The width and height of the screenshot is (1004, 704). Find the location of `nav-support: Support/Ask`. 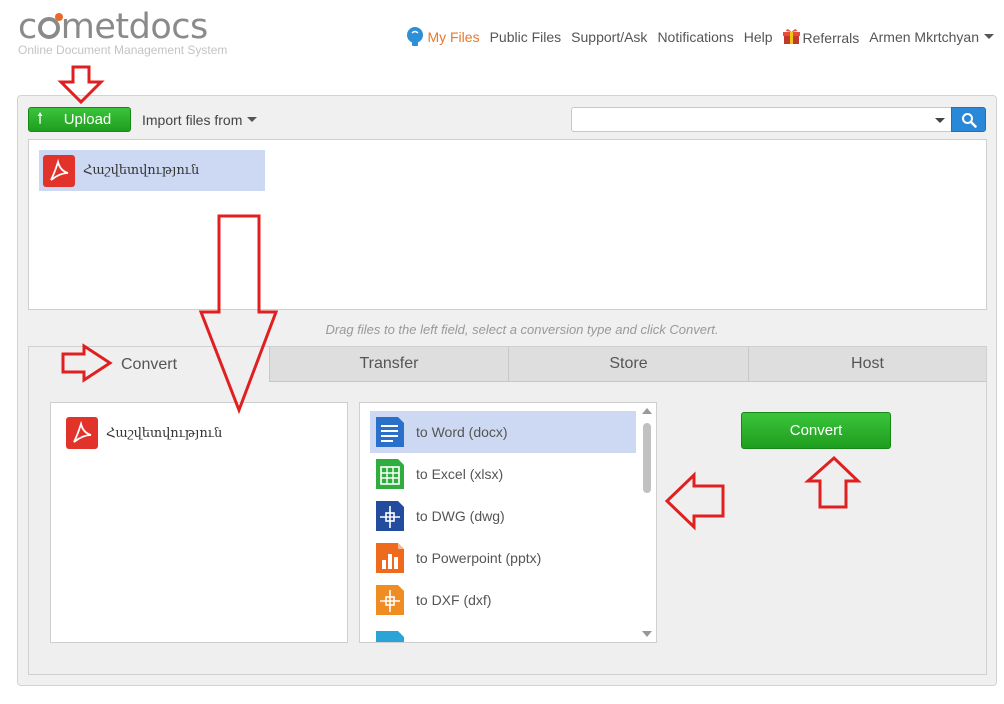

nav-support: Support/Ask is located at coordinates (609, 37).